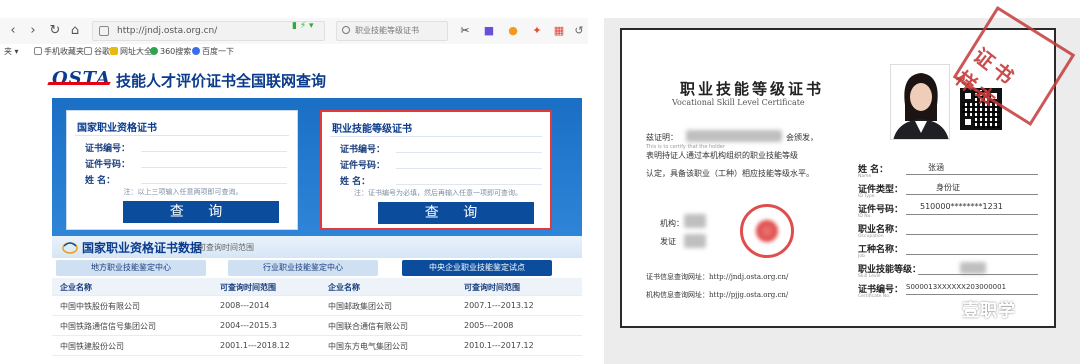 This screenshot has width=1080, height=364. What do you see at coordinates (738, 102) in the screenshot?
I see `certificate-subtitle: Vocational Skill Level Certificate` at bounding box center [738, 102].